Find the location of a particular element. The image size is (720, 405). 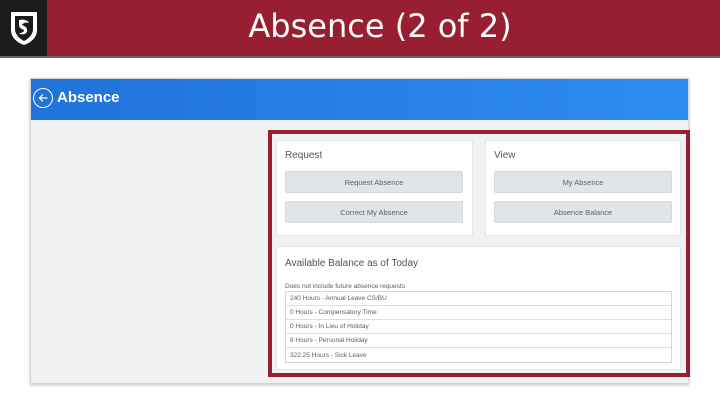

app-title: Absence is located at coordinates (88, 97).